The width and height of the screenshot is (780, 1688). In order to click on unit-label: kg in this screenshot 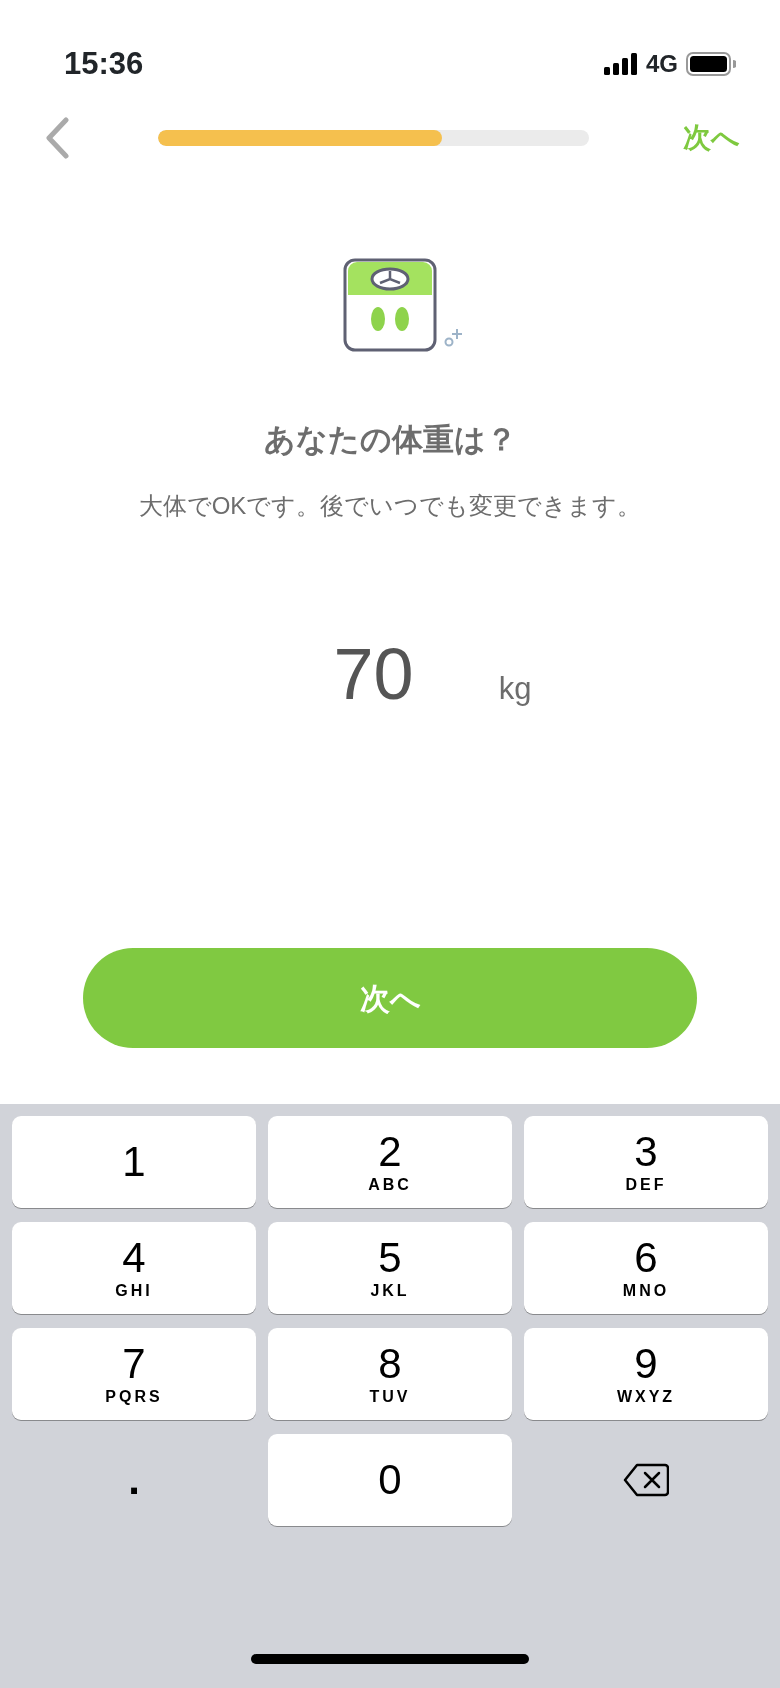, I will do `click(515, 688)`.